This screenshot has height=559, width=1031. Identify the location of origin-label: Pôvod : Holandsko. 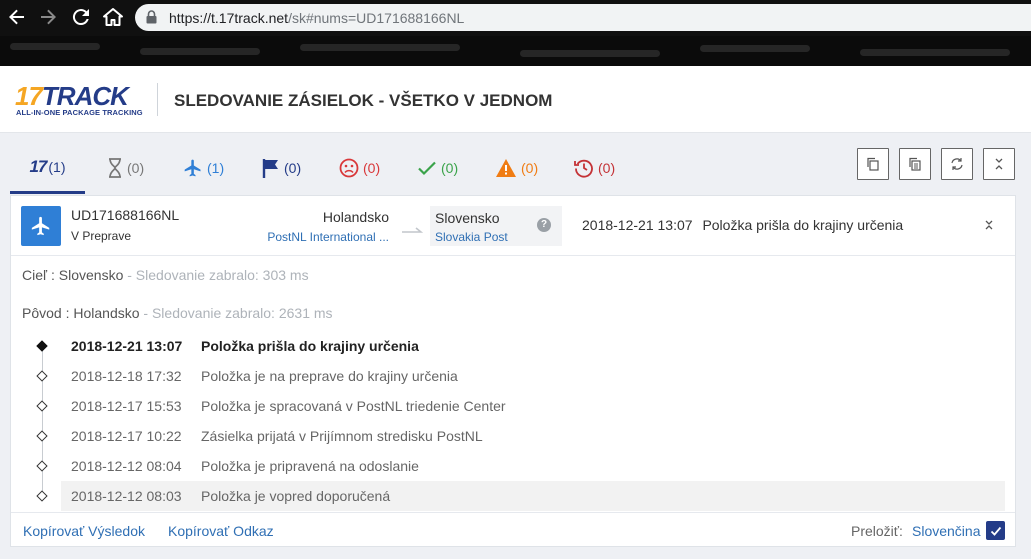
(81, 313).